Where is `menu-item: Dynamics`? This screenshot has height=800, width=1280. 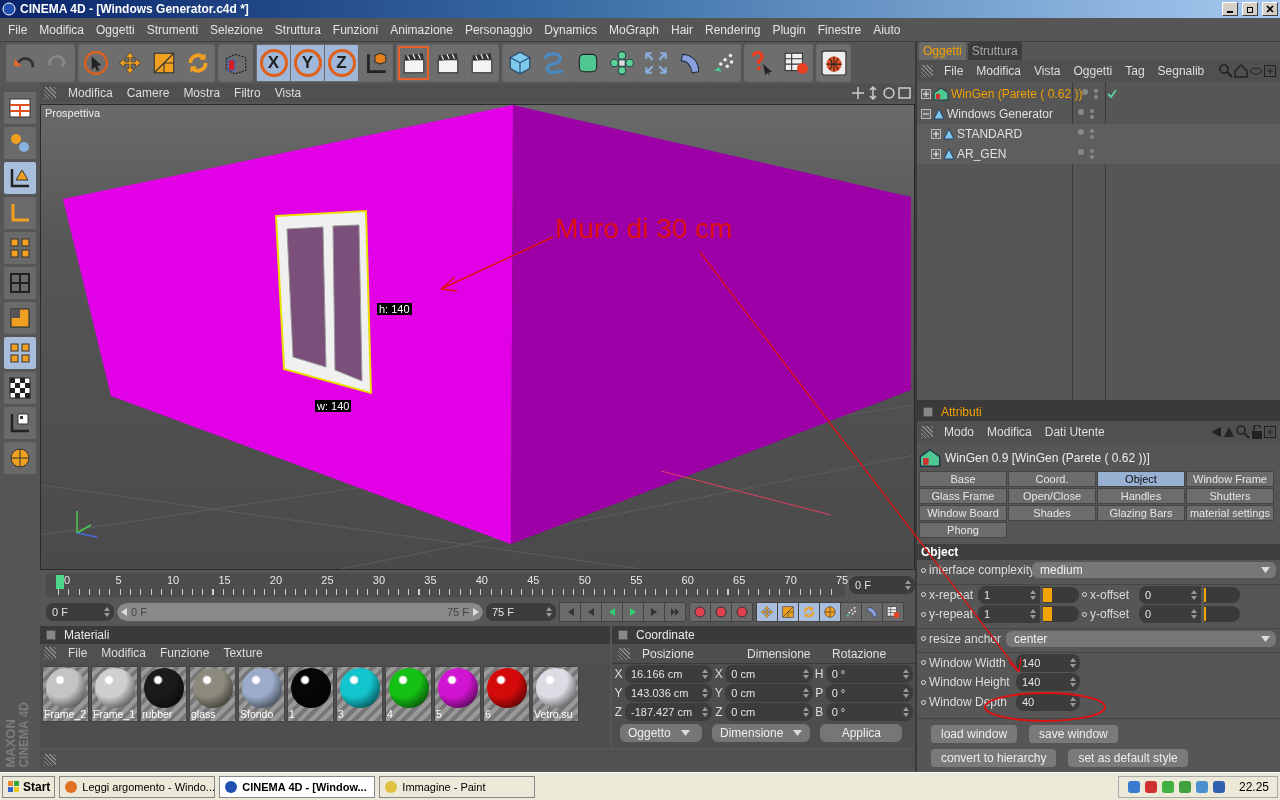 menu-item: Dynamics is located at coordinates (570, 29).